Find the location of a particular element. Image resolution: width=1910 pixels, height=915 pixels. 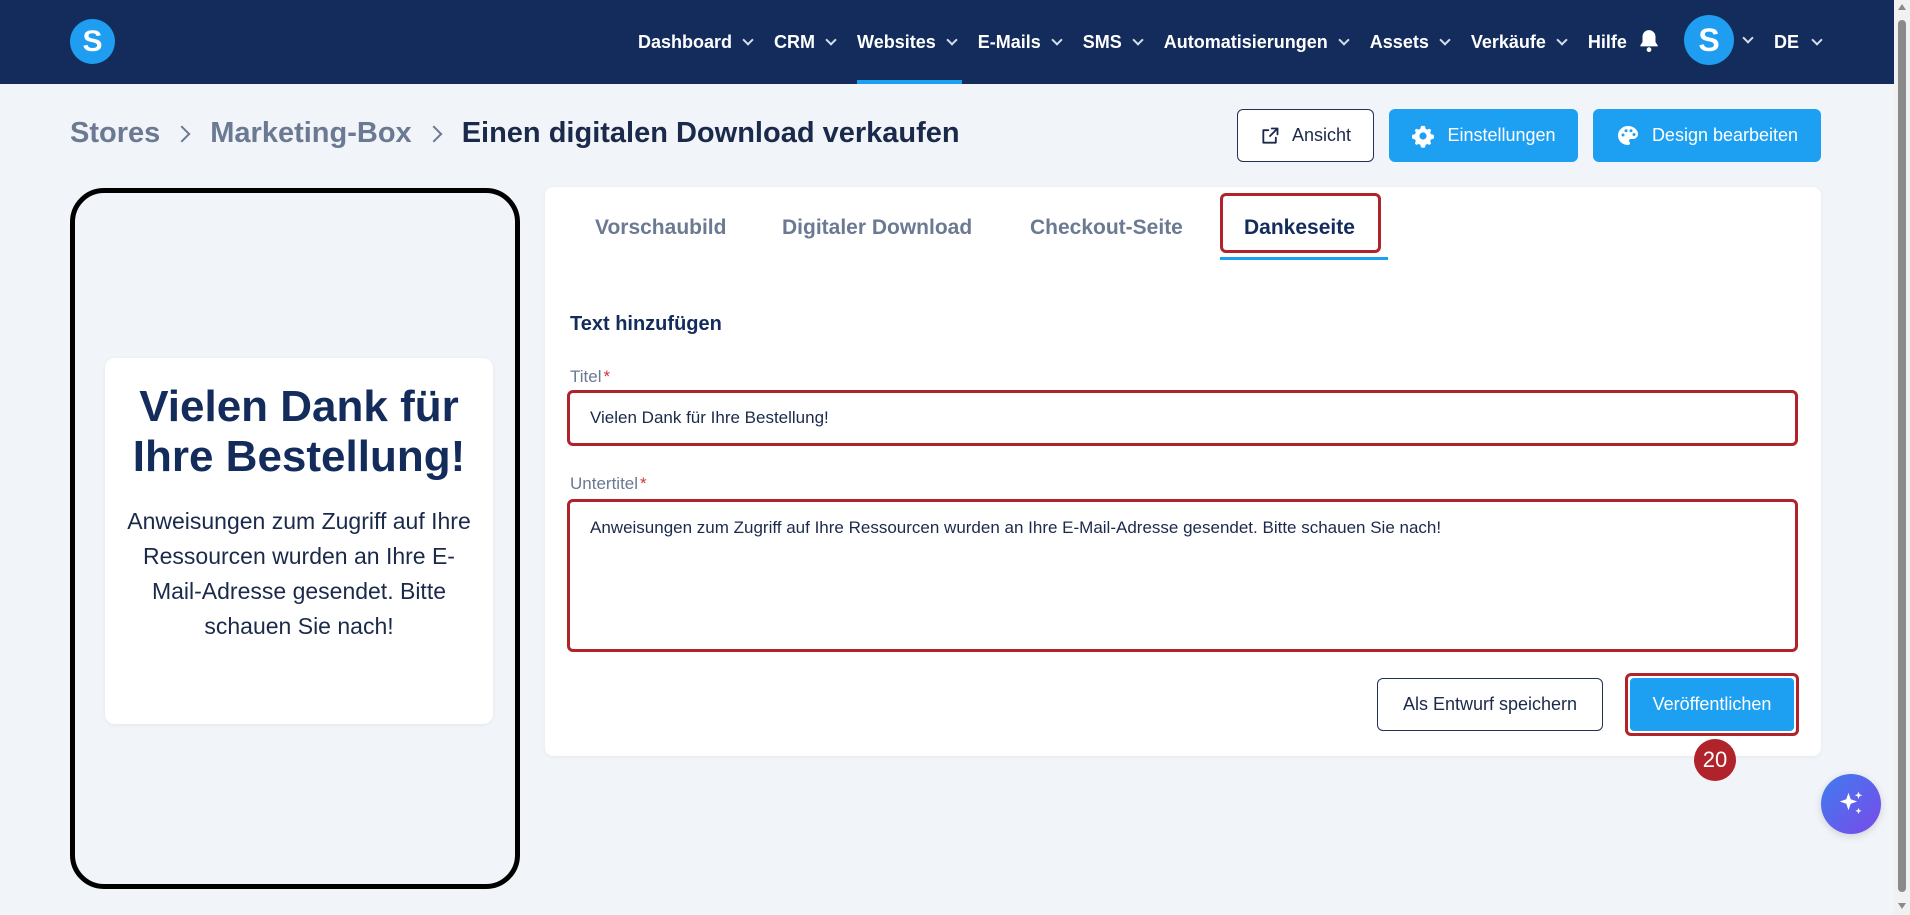

bell-icon is located at coordinates (1649, 41).